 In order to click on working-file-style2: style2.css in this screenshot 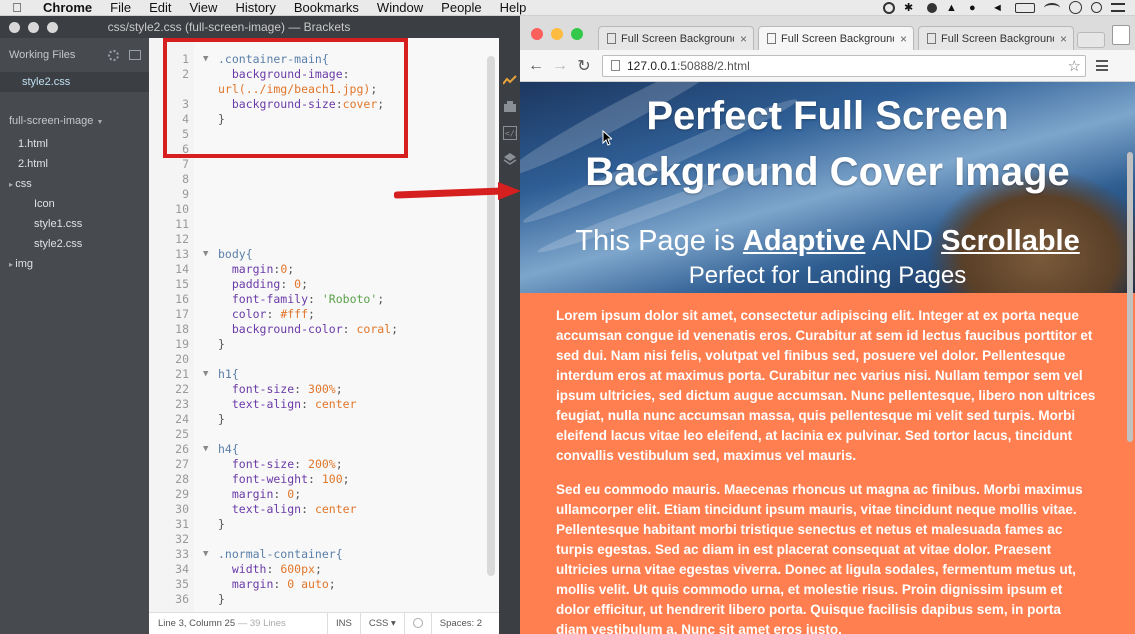, I will do `click(74, 82)`.